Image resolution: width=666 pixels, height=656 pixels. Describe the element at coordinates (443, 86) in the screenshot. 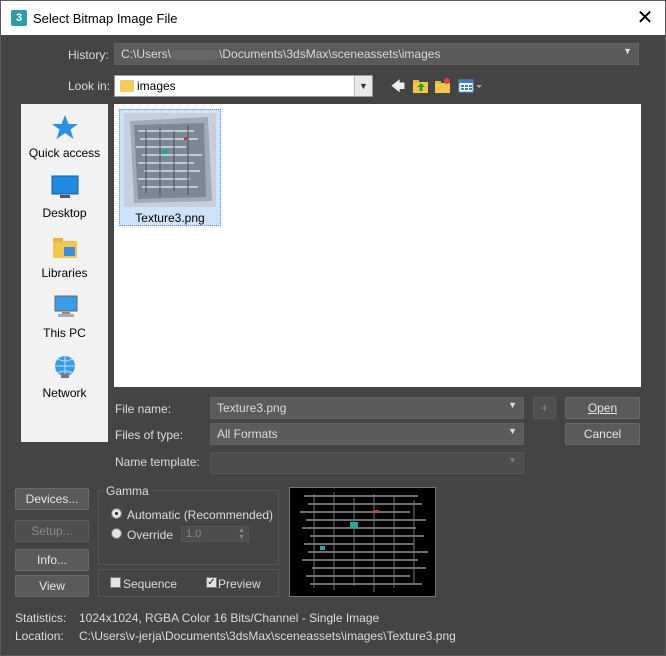

I see `new-folder-icon` at that location.